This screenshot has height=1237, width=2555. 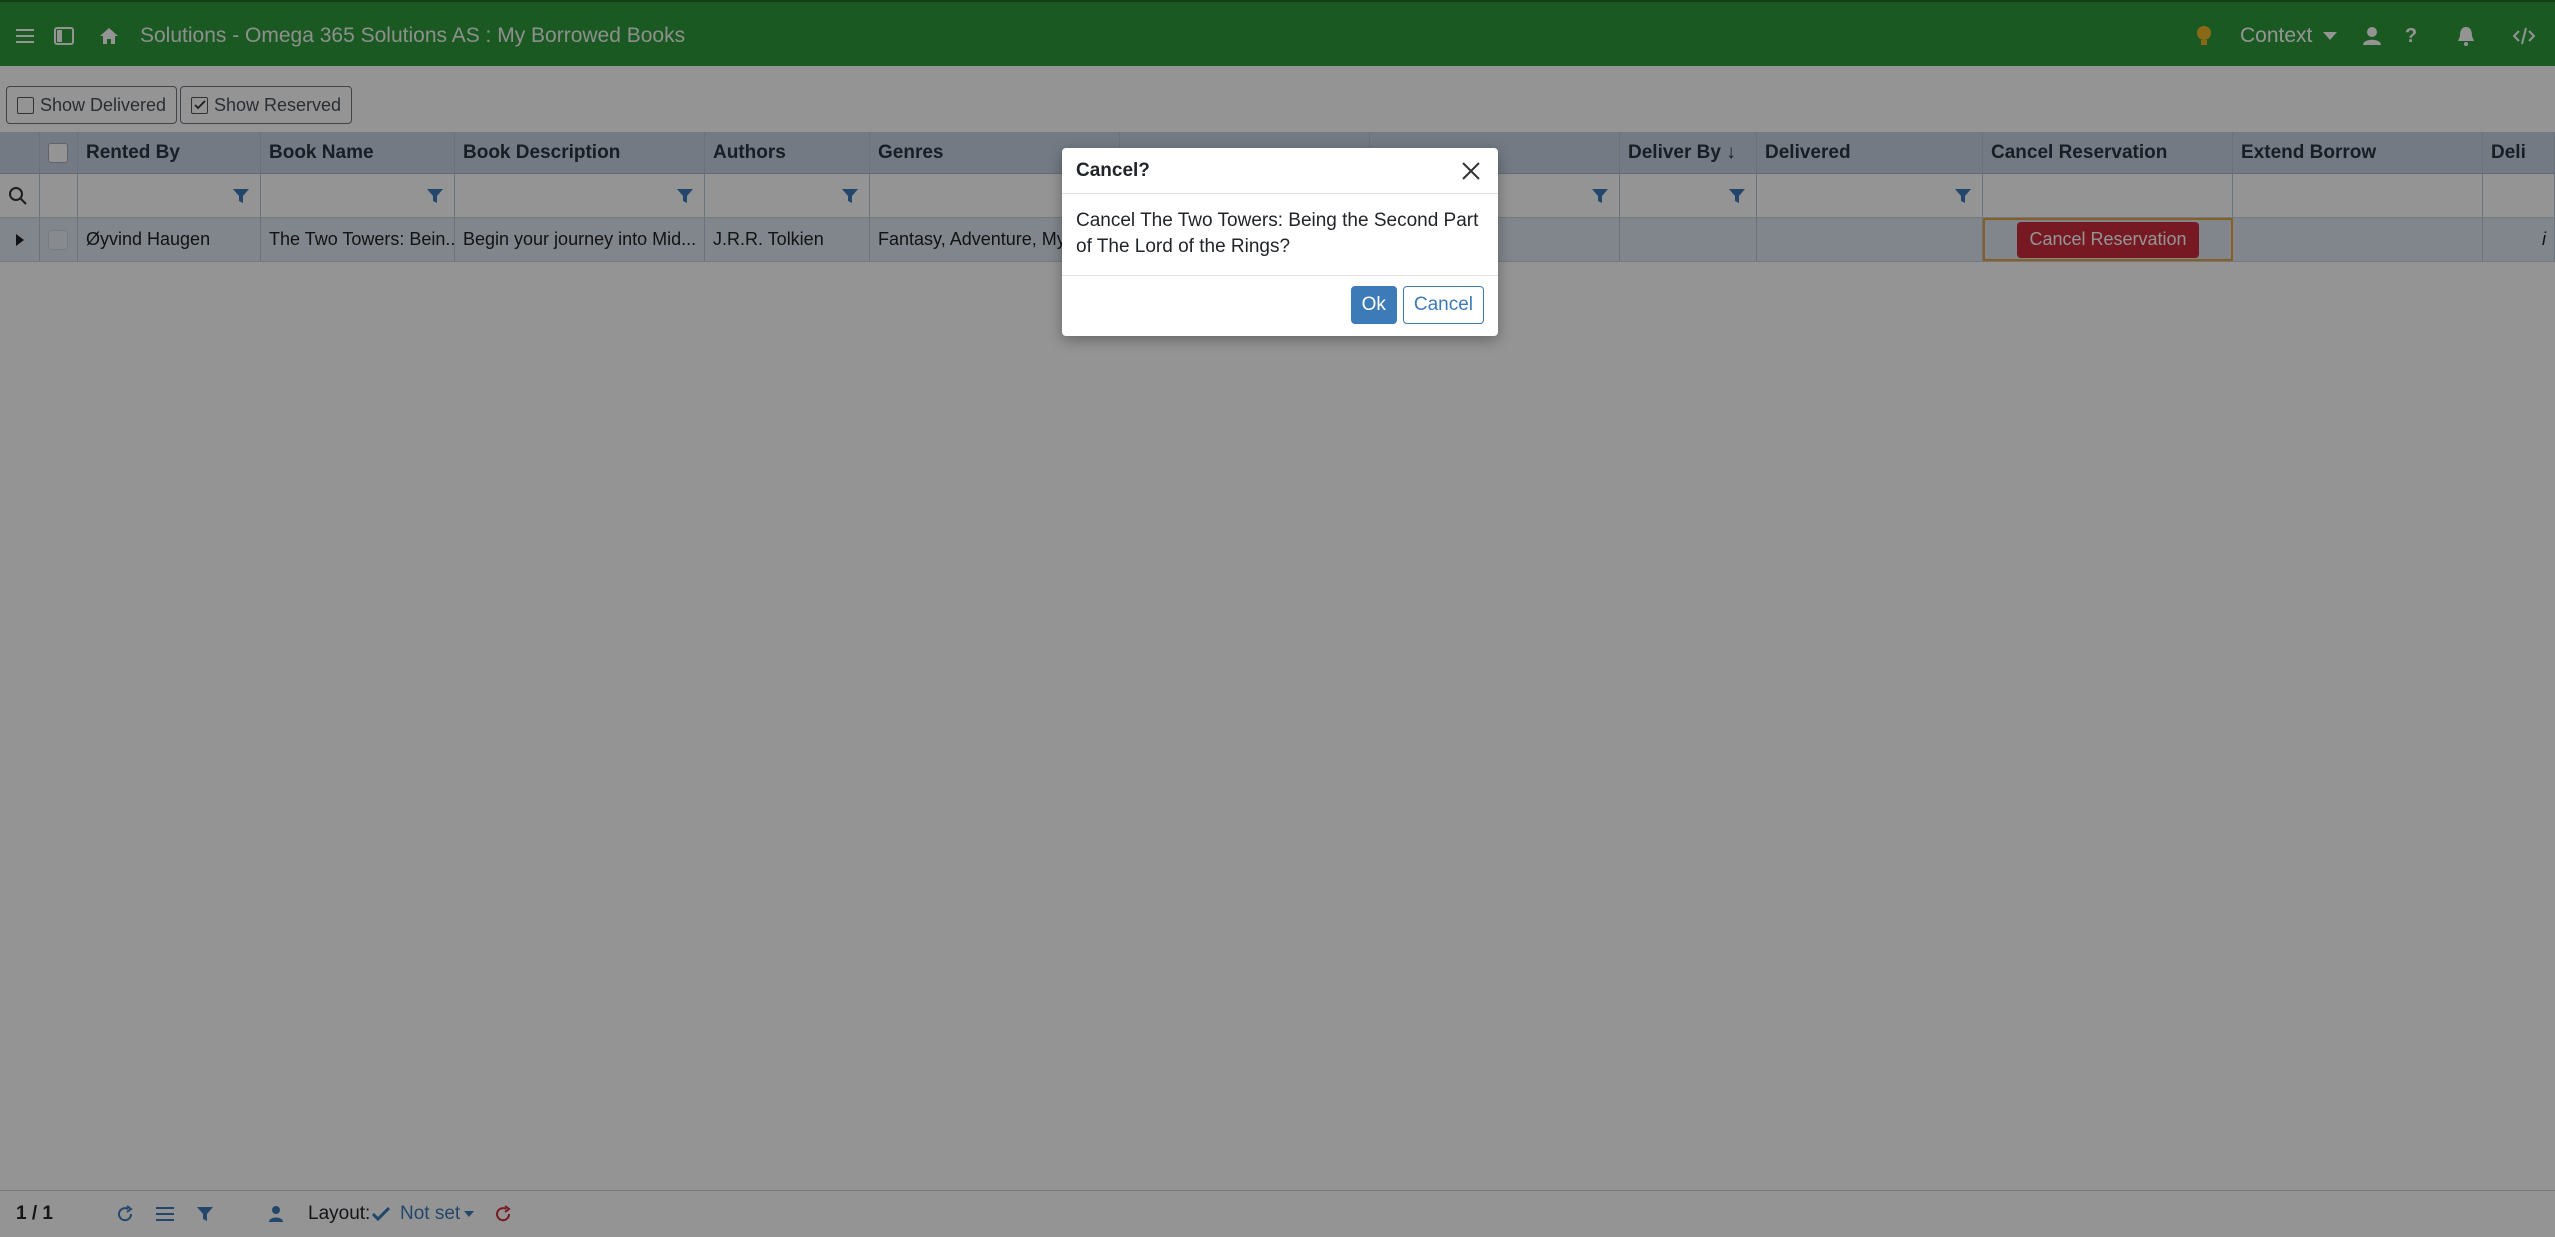 I want to click on dialog-footer: Ok Cancel, so click(x=1280, y=305).